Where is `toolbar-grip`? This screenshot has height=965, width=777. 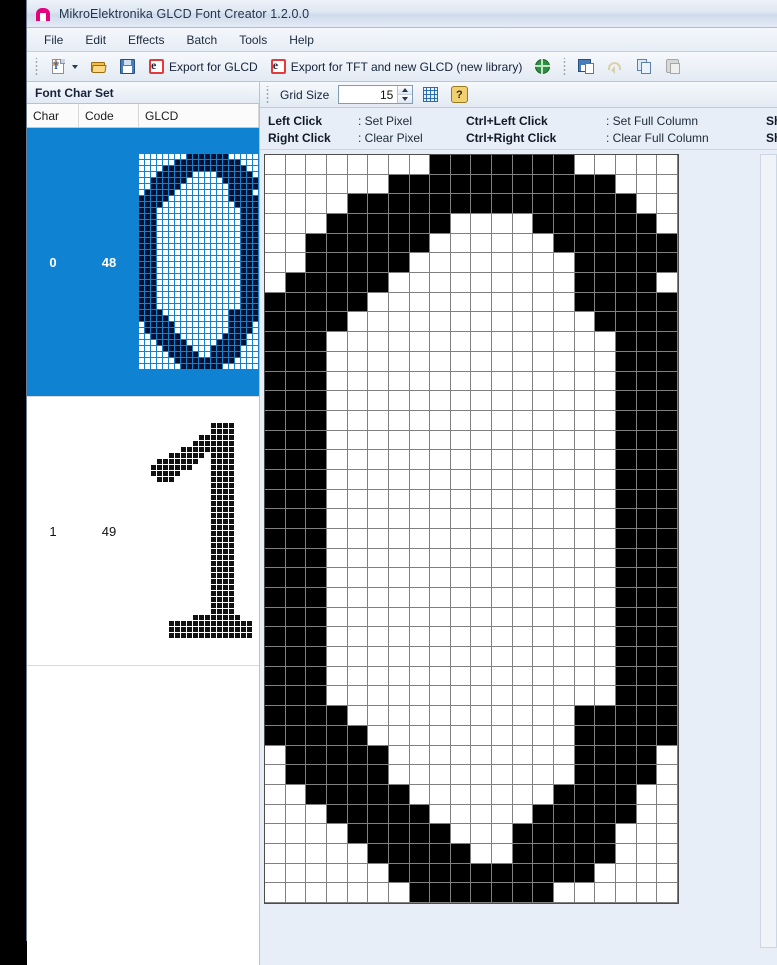
toolbar-grip is located at coordinates (36, 66).